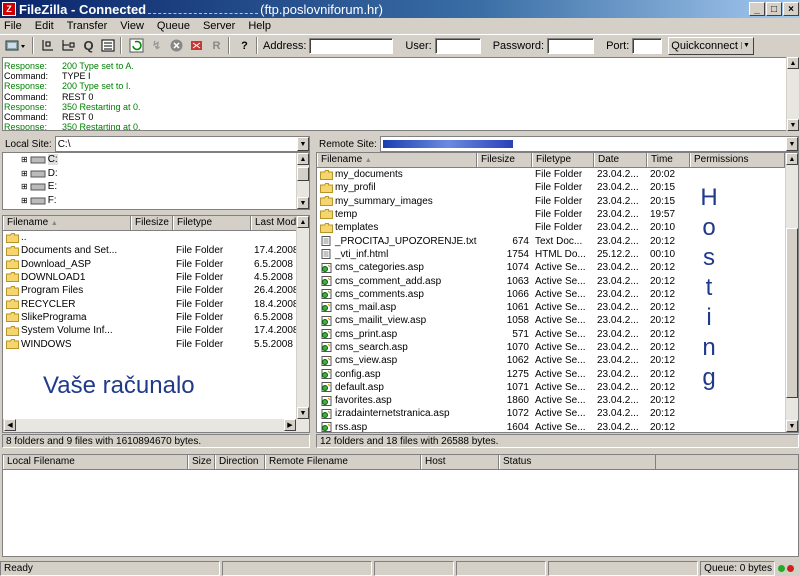 Image resolution: width=800 pixels, height=576 pixels. What do you see at coordinates (156, 317) in the screenshot?
I see `local-file-row: SlikePrograma File Folder 6.5.2008` at bounding box center [156, 317].